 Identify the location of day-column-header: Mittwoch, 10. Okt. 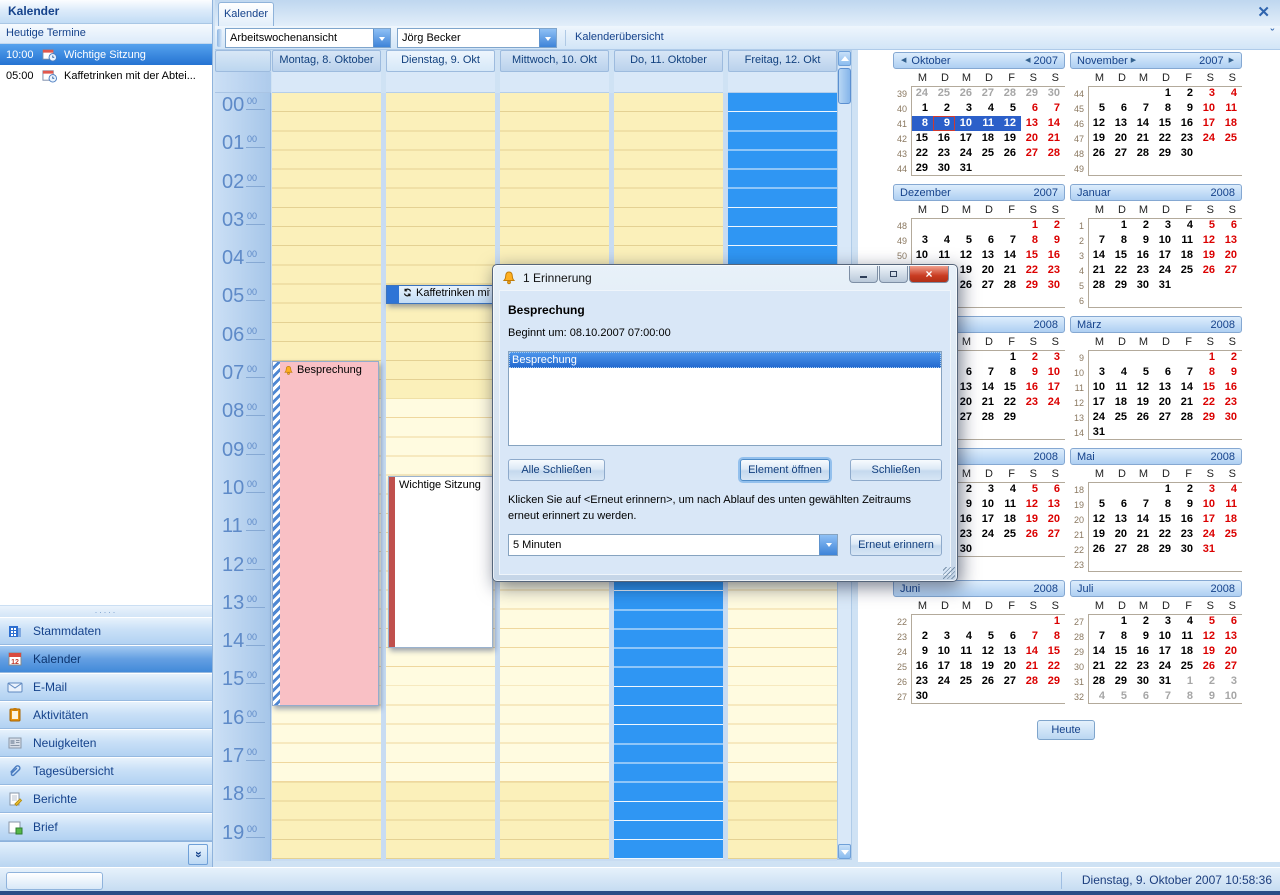
(554, 61).